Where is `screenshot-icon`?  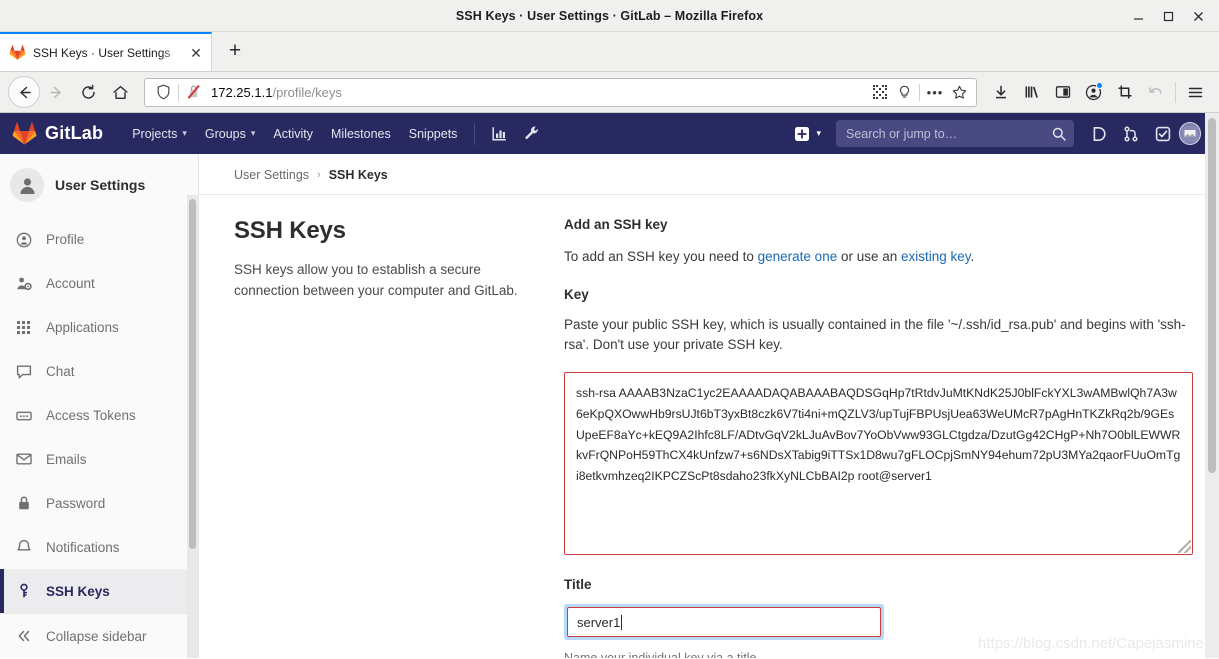
screenshot-icon is located at coordinates (1124, 92).